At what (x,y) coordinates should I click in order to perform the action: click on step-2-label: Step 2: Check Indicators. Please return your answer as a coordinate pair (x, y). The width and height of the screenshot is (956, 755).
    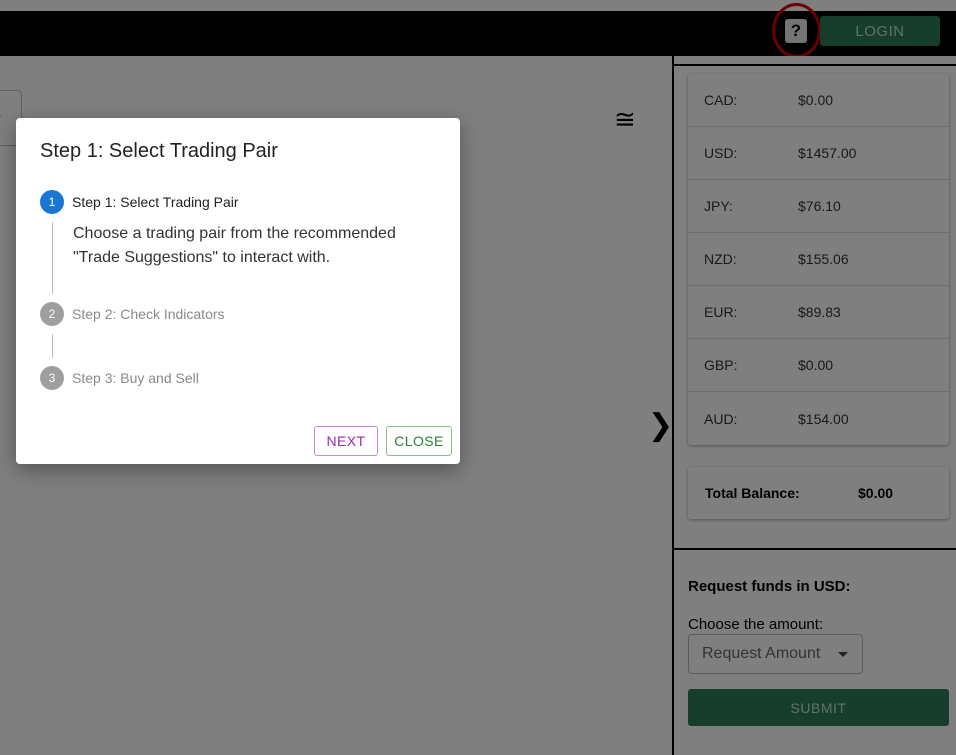
    Looking at the image, I should click on (148, 314).